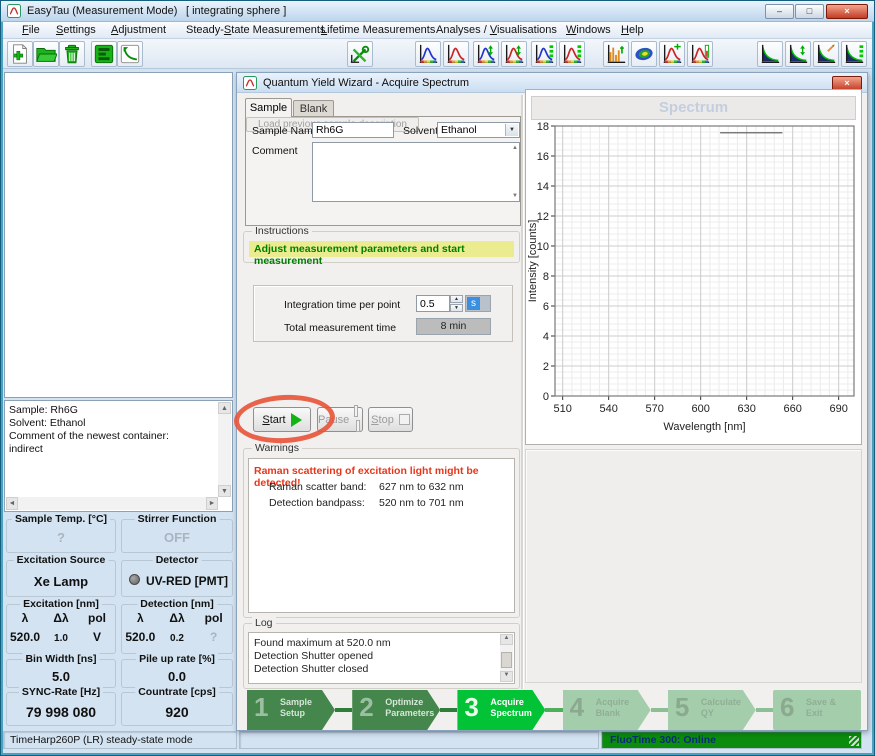 This screenshot has height=756, width=875. Describe the element at coordinates (177, 626) in the screenshot. I see `detection-nm-panel: Detection [nm] λ Δλ pol 520.0 0.2 ?` at that location.